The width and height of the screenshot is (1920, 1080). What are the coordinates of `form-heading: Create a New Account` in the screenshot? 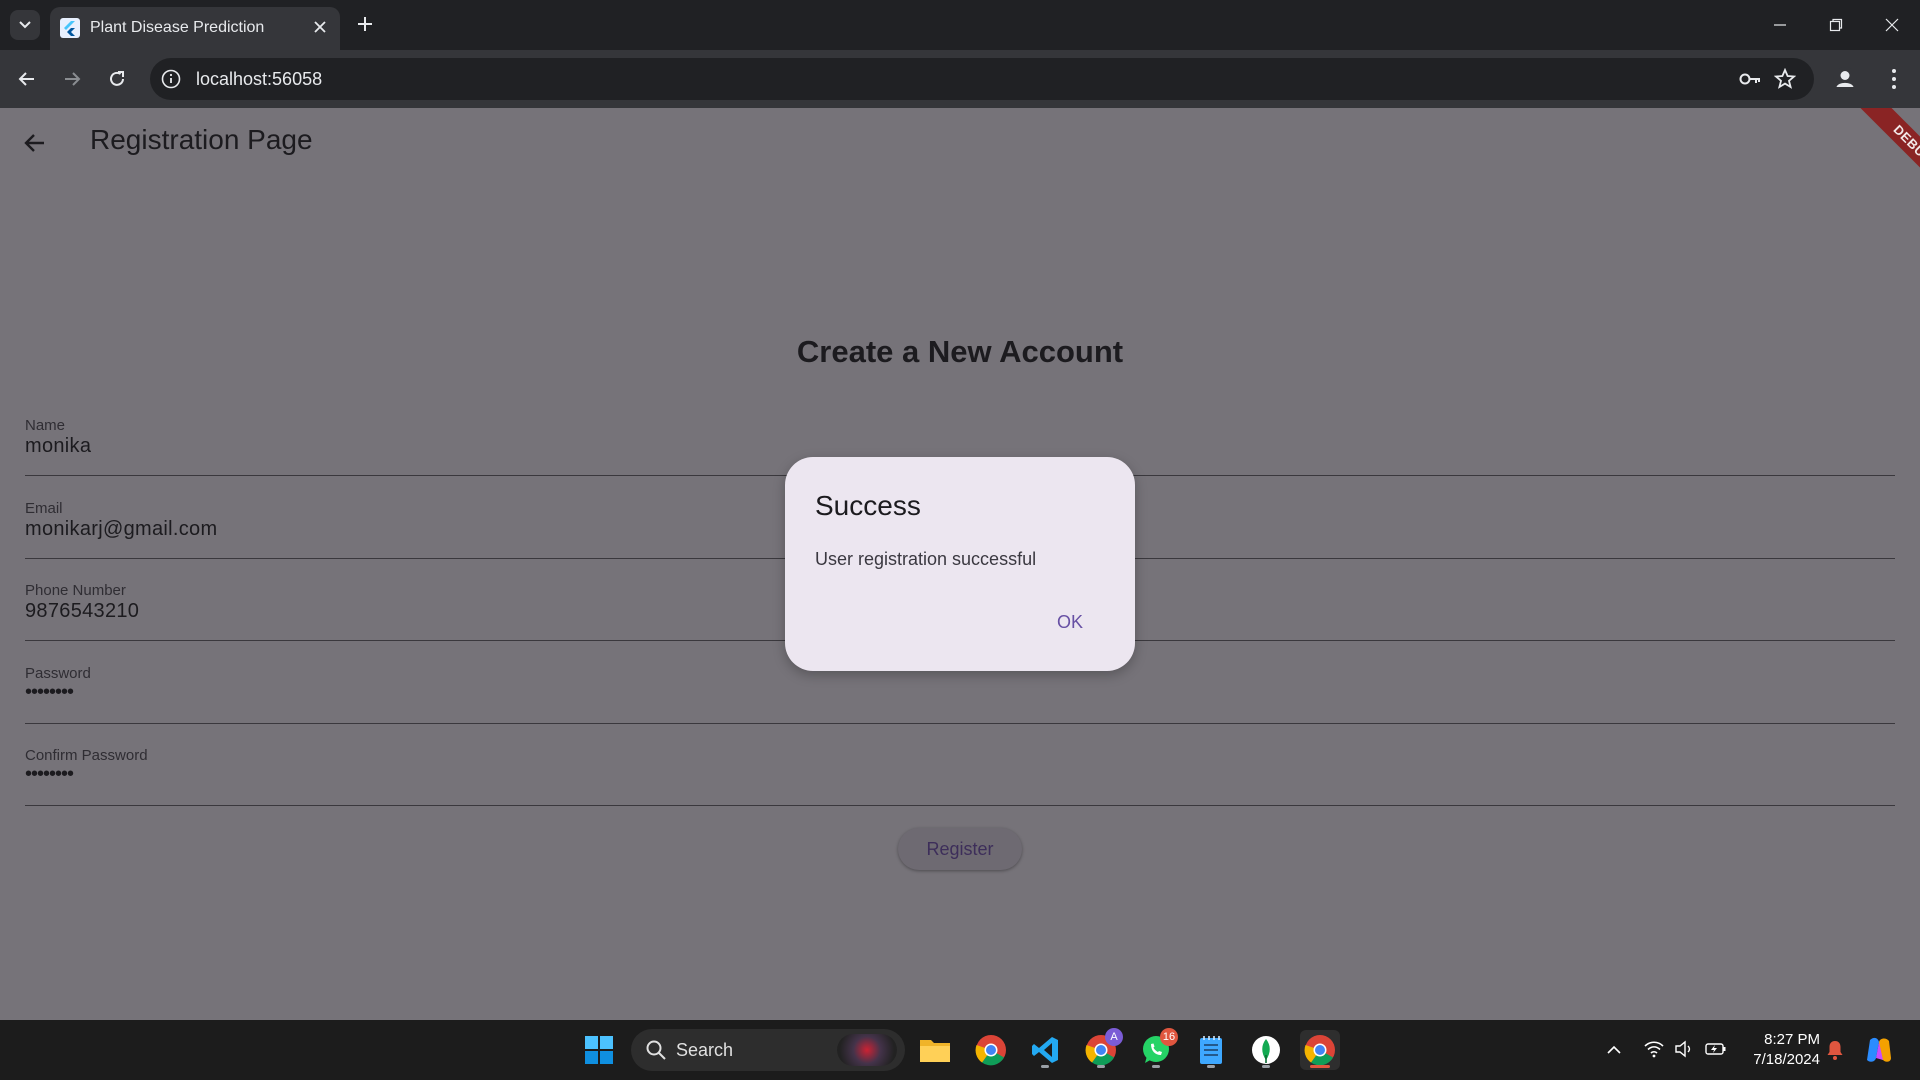 It's located at (960, 351).